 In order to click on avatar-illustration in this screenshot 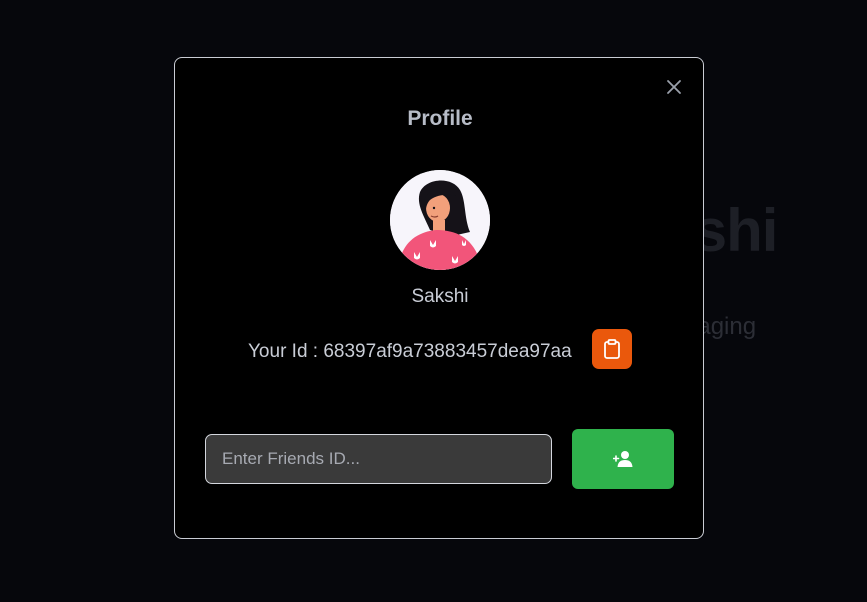, I will do `click(440, 220)`.